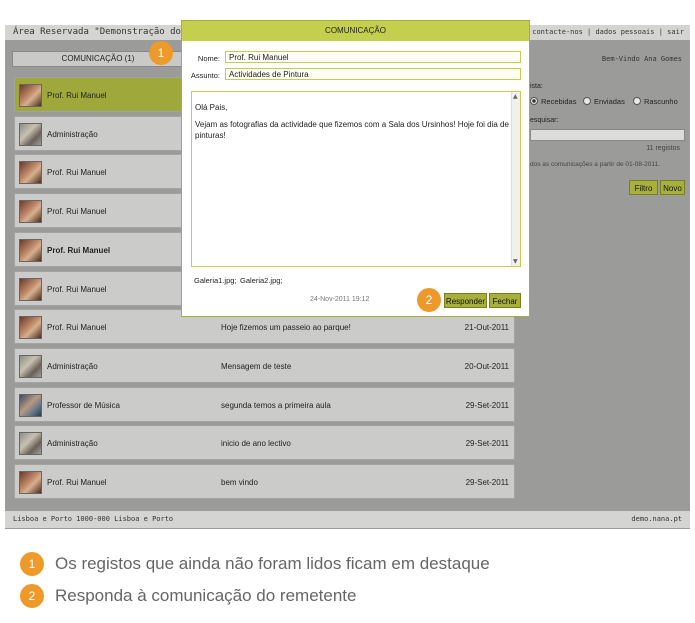 This screenshot has height=623, width=695. I want to click on top-links: contacte-nos | dados pessoais | sair, so click(608, 32).